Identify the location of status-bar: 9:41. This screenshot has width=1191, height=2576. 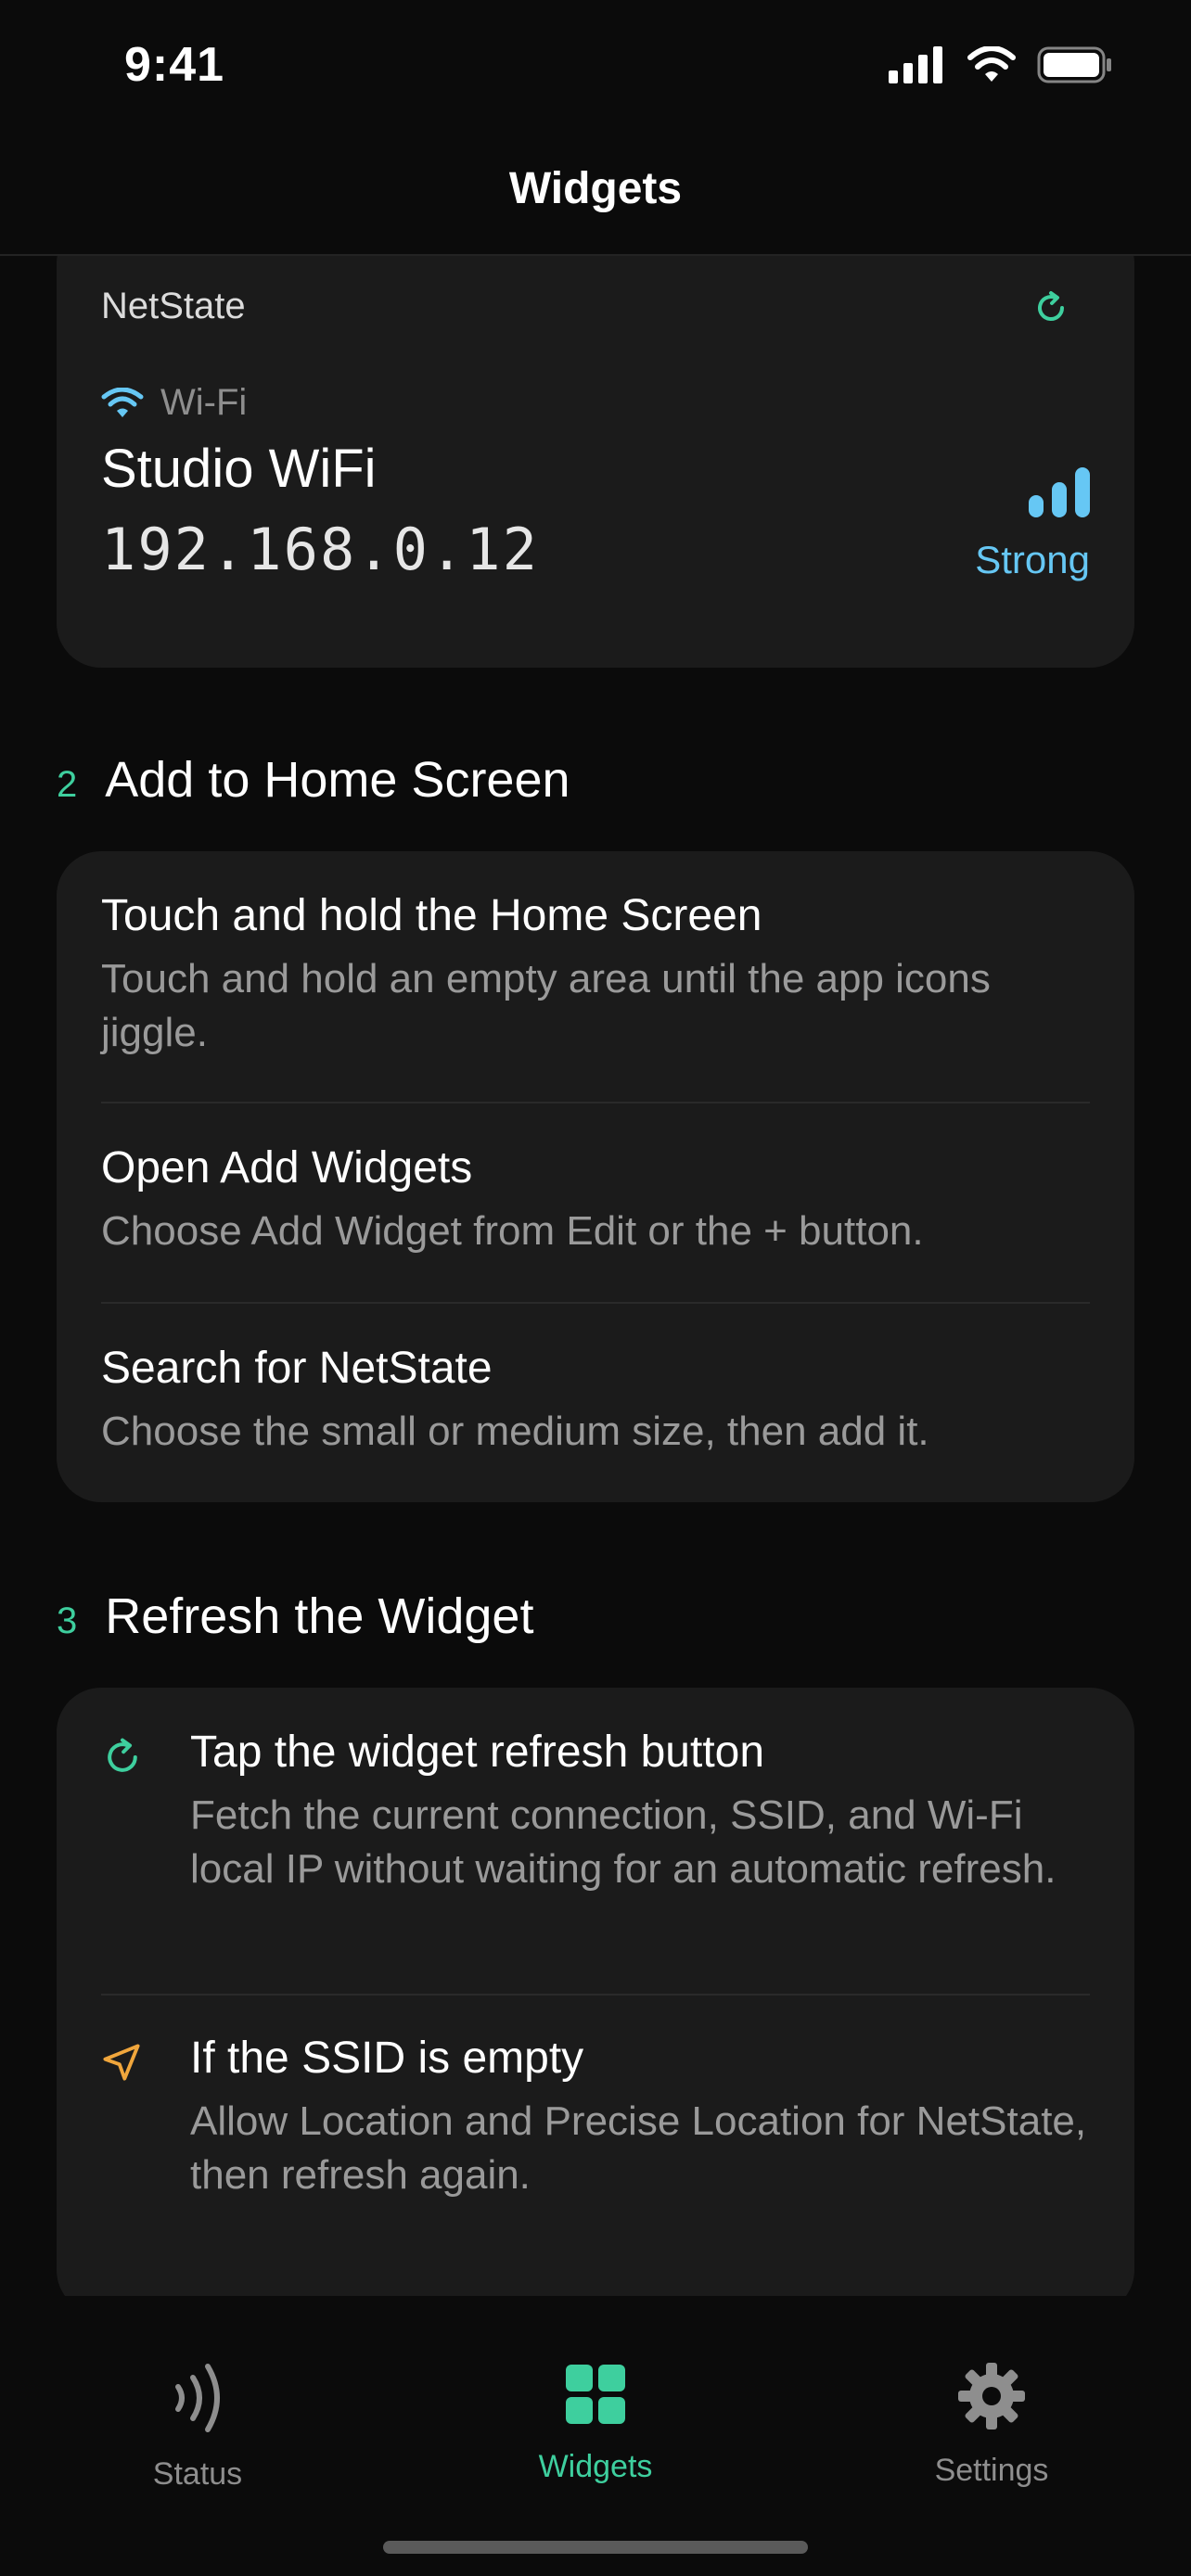
(595, 69).